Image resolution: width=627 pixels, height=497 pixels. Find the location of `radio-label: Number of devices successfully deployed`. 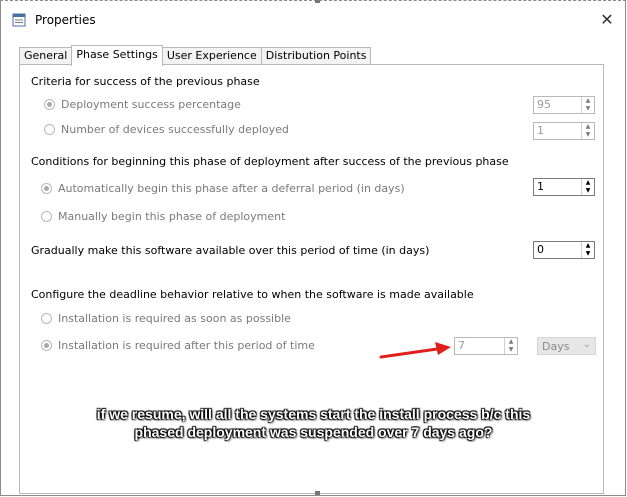

radio-label: Number of devices successfully deployed is located at coordinates (175, 129).